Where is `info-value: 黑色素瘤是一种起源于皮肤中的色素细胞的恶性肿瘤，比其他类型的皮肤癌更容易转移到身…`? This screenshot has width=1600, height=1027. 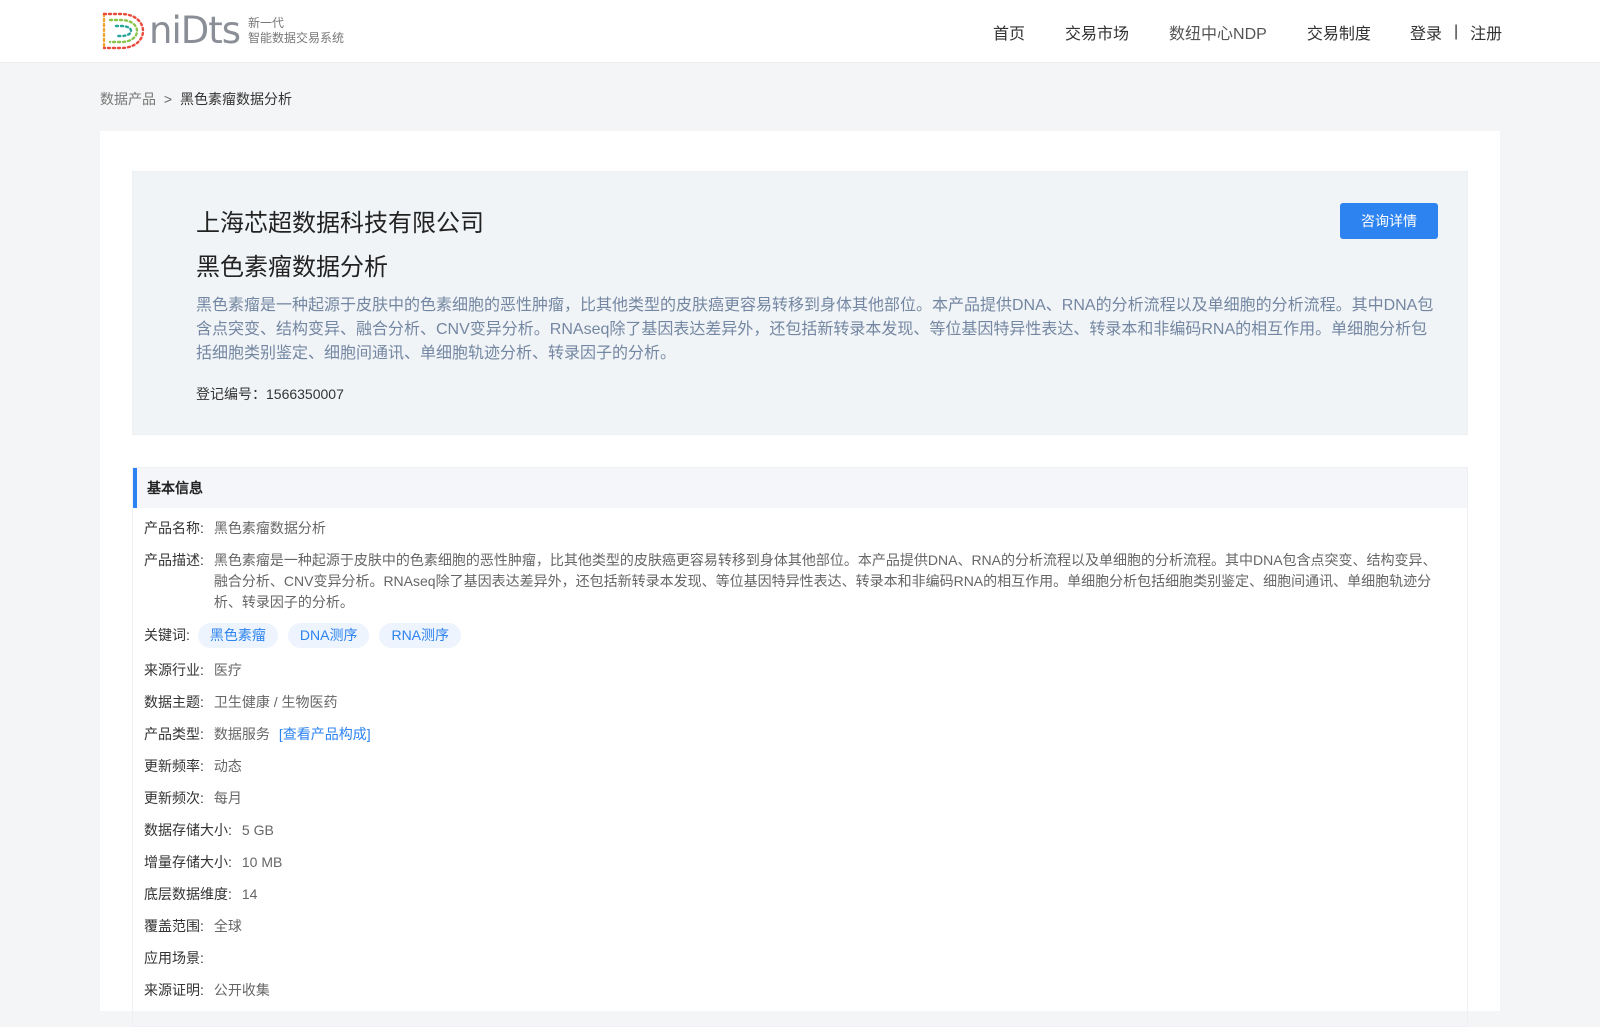 info-value: 黑色素瘤是一种起源于皮肤中的色素细胞的恶性肿瘤，比其他类型的皮肤癌更容易转移到身… is located at coordinates (825, 581).